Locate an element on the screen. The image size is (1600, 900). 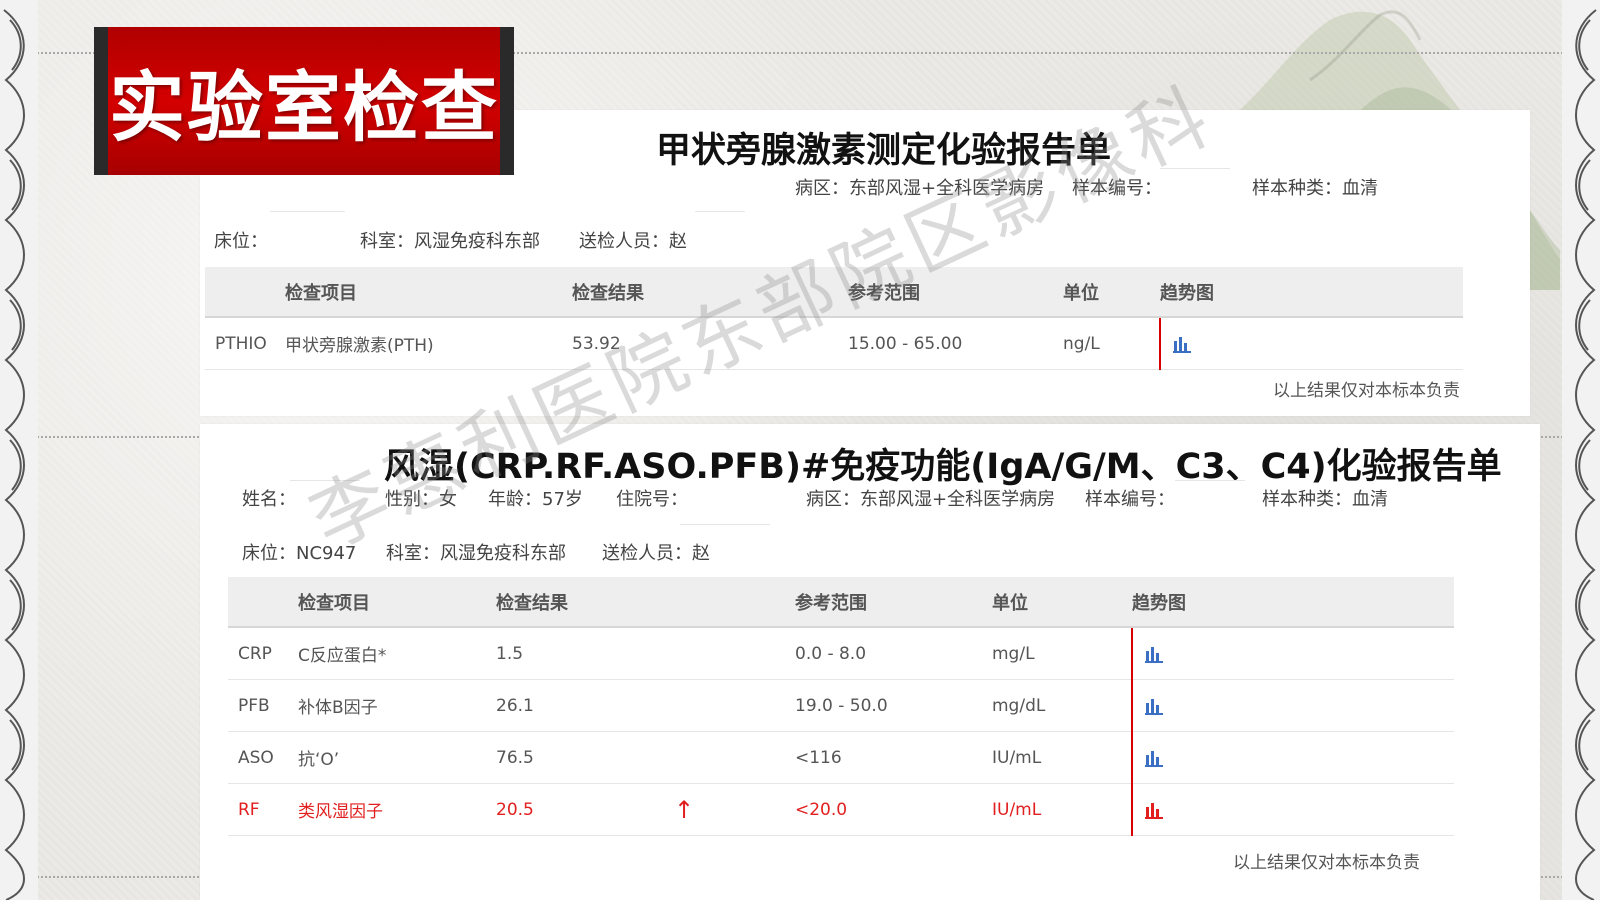
table-row-abnormal: RF 类风湿因子 20.5 ↑ <20.0 IU/mL is located at coordinates (841, 809).